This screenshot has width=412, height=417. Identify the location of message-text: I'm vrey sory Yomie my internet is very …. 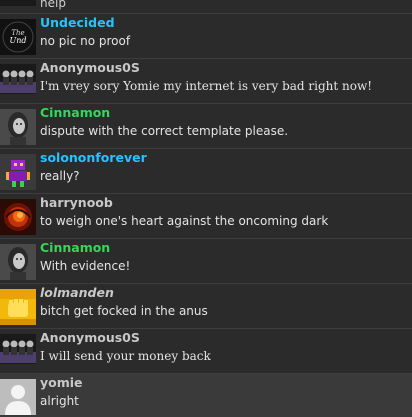
(206, 86).